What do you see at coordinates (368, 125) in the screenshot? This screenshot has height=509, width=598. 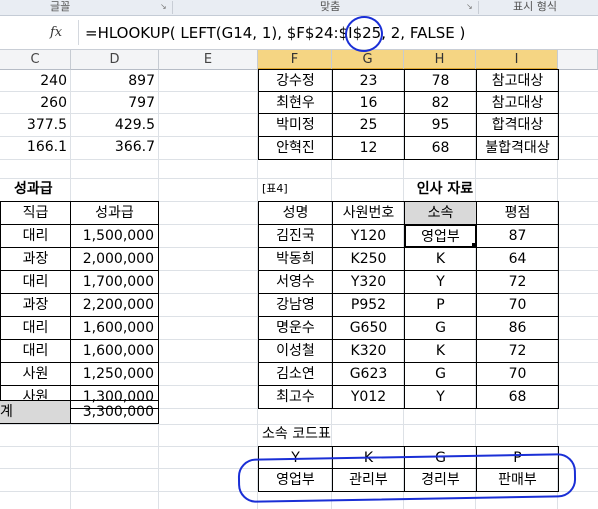 I see `table-cell: 25` at bounding box center [368, 125].